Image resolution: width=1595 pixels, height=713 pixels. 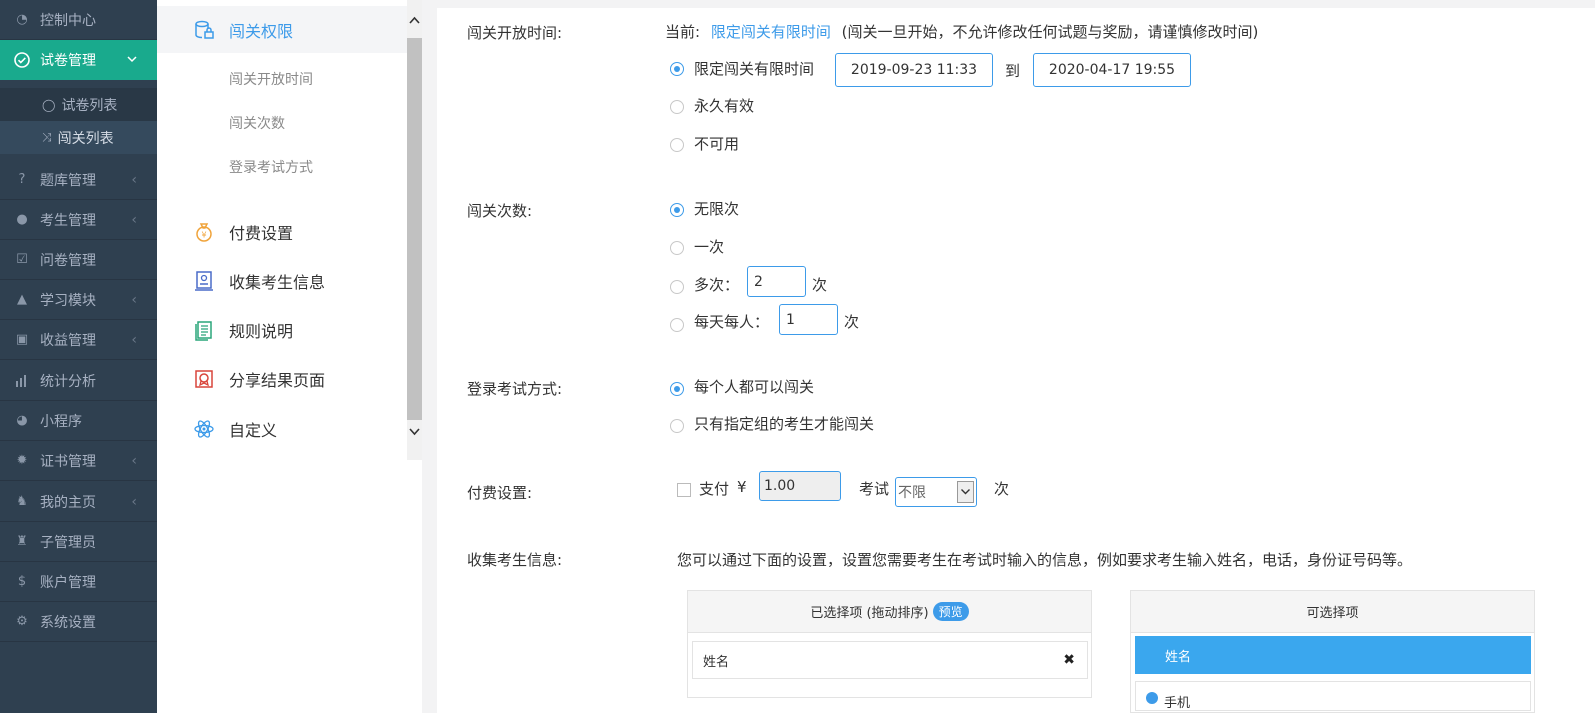 What do you see at coordinates (282, 379) in the screenshot?
I see `nav-section-share-result: 分享结果页面` at bounding box center [282, 379].